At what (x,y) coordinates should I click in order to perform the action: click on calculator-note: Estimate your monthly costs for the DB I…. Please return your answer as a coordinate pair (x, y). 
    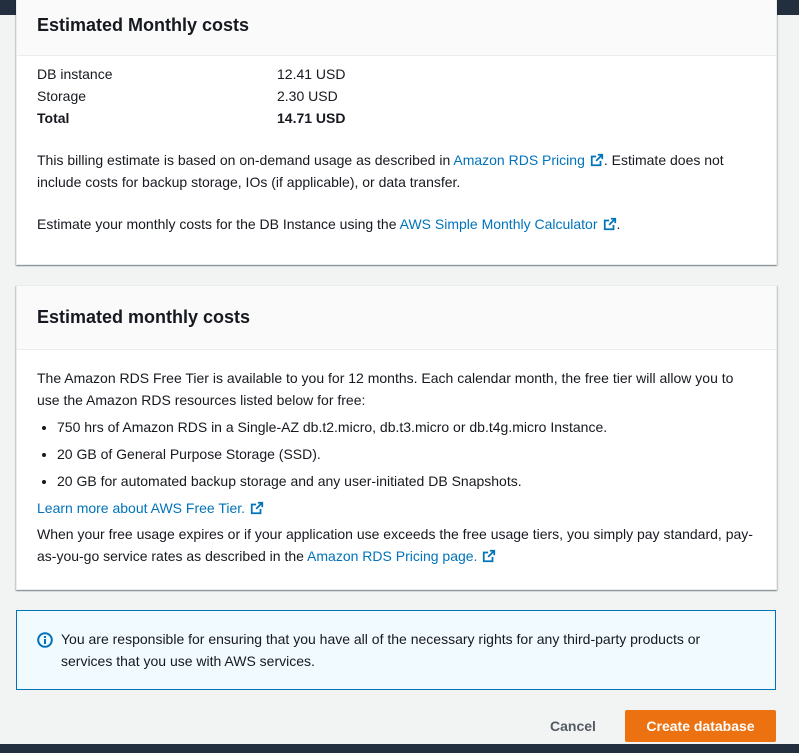
    Looking at the image, I should click on (329, 224).